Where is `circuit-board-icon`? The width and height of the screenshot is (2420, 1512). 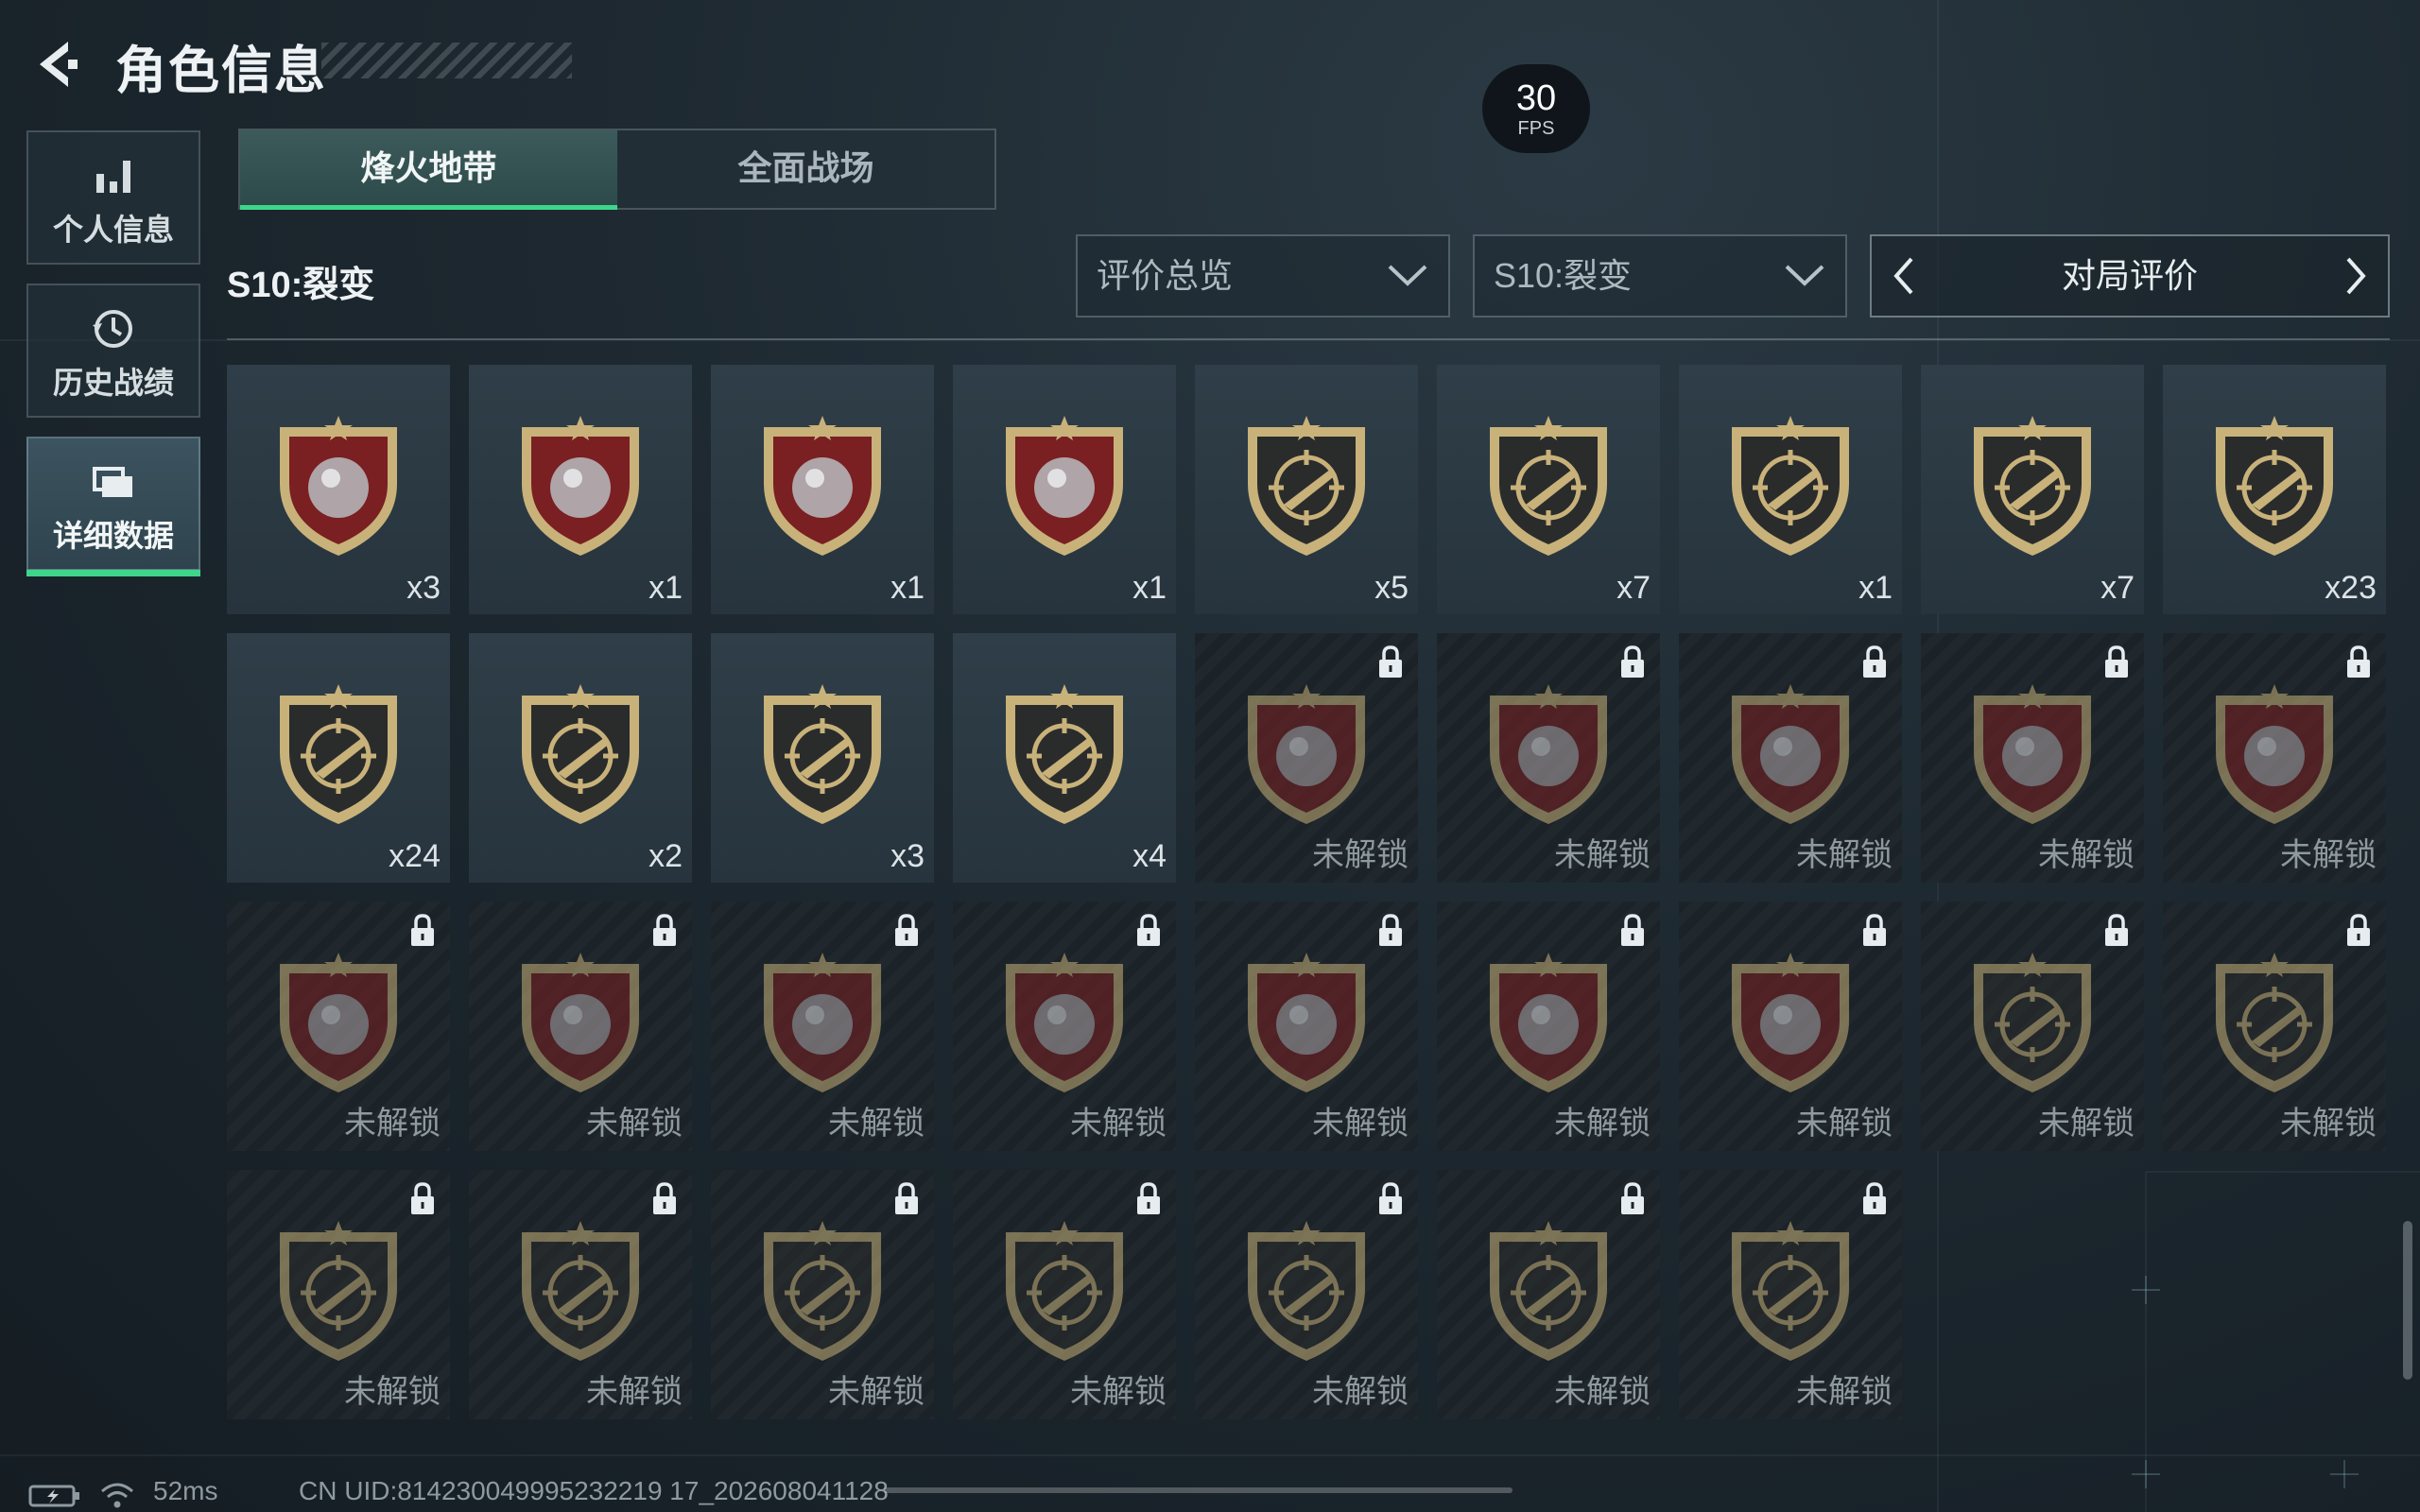
circuit-board-icon is located at coordinates (2033, 754).